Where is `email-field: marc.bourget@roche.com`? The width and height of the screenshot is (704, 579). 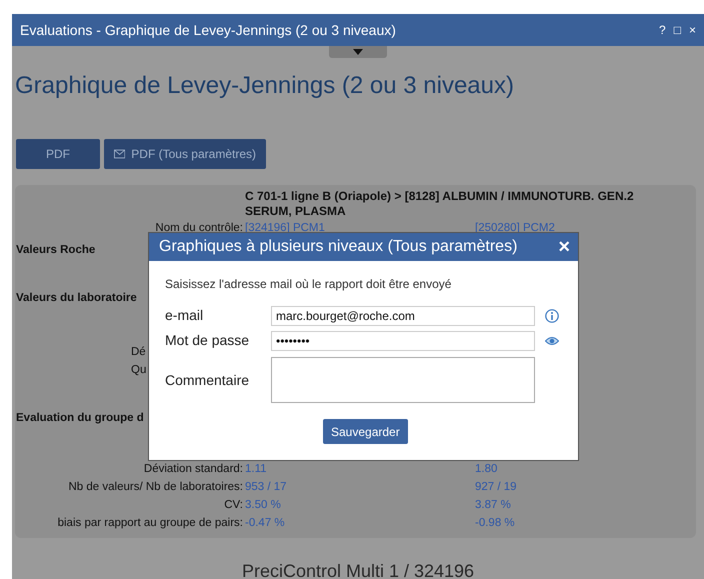 email-field: marc.bourget@roche.com is located at coordinates (403, 316).